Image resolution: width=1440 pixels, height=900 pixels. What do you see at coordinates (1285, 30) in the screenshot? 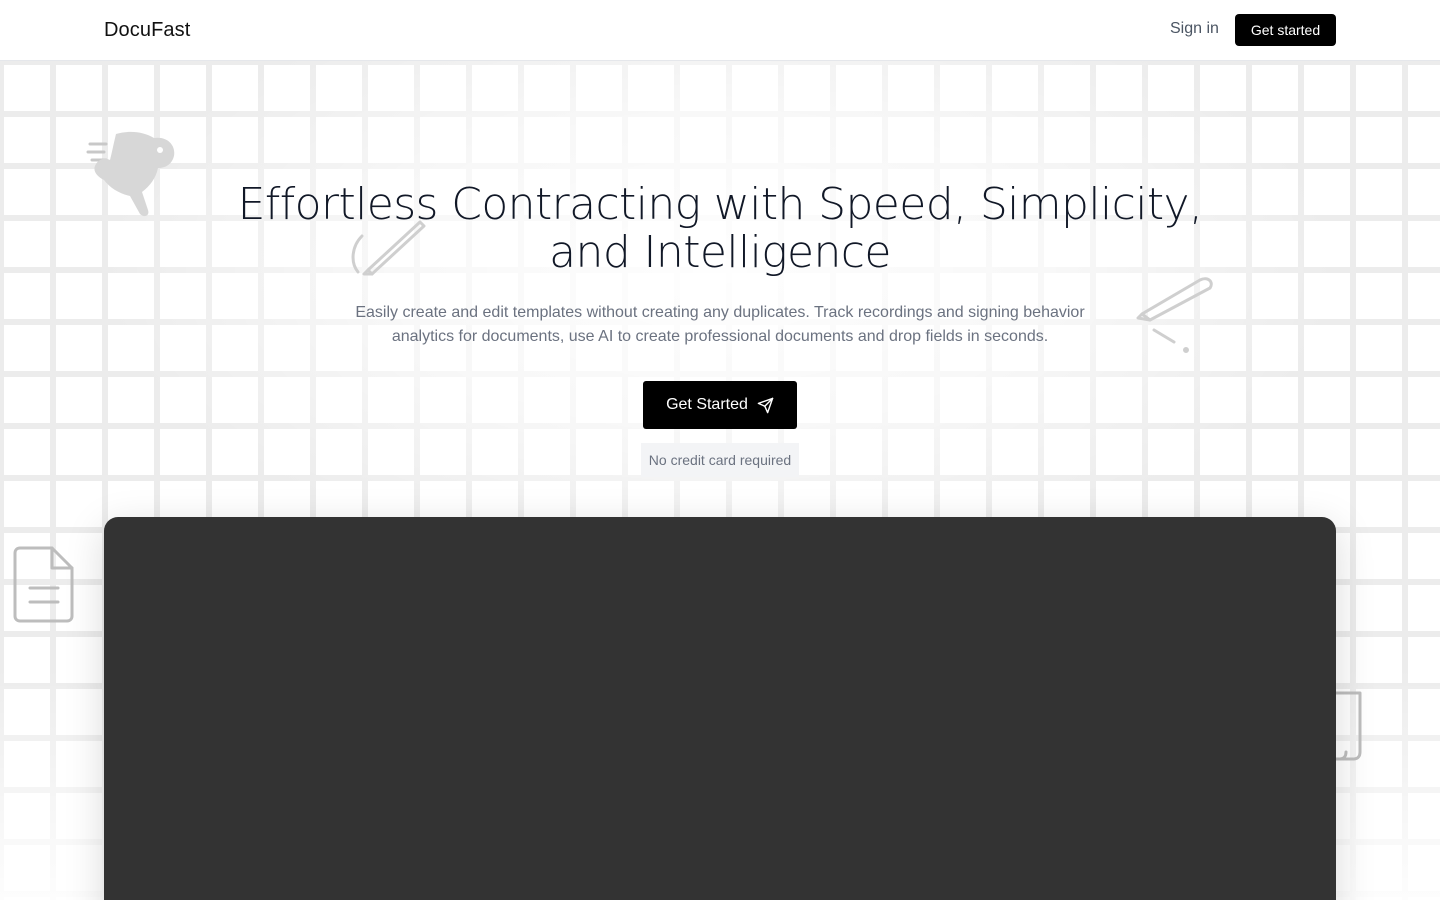
I see `nav-get-started-button: Get started` at bounding box center [1285, 30].